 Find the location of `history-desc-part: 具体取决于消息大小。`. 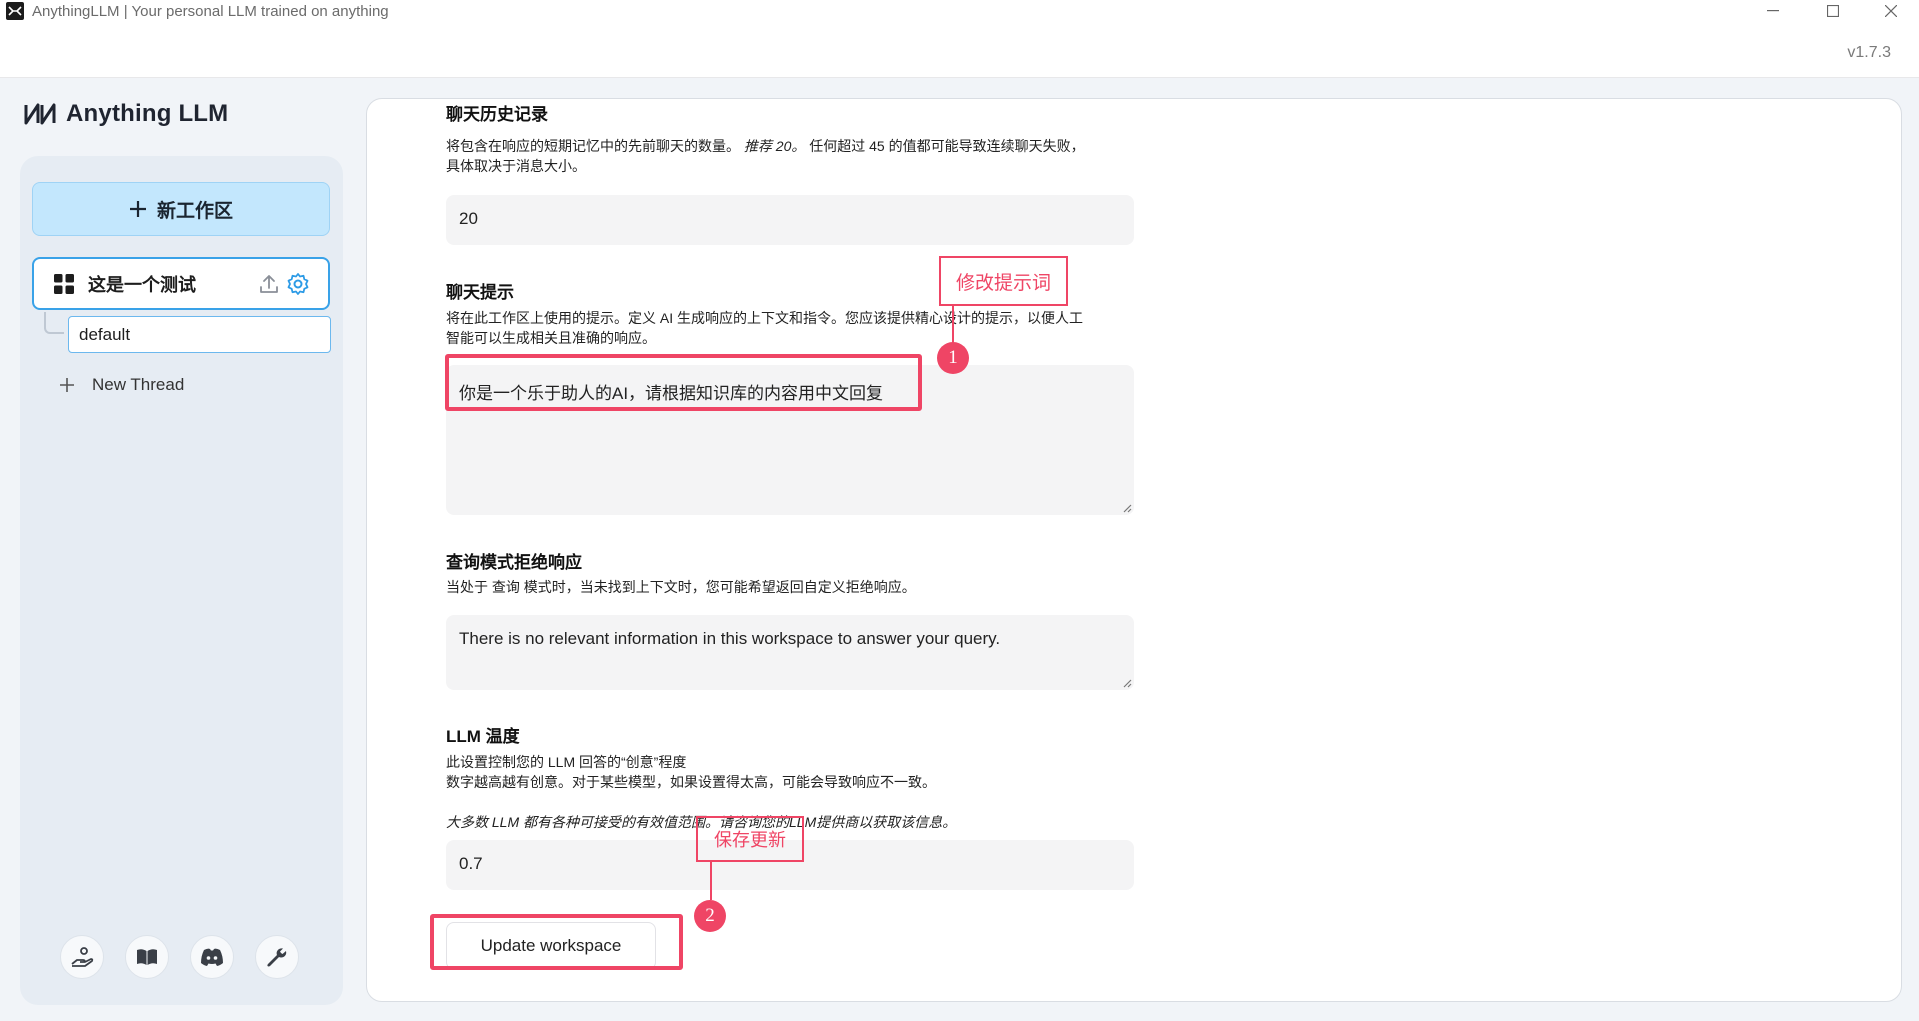

history-desc-part: 具体取决于消息大小。 is located at coordinates (516, 166).